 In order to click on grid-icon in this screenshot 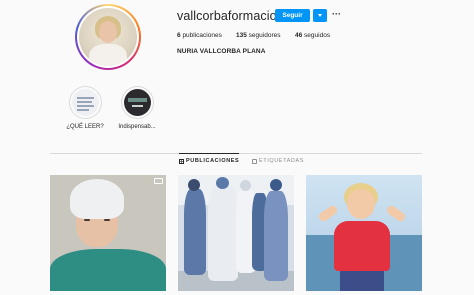, I will do `click(181, 161)`.